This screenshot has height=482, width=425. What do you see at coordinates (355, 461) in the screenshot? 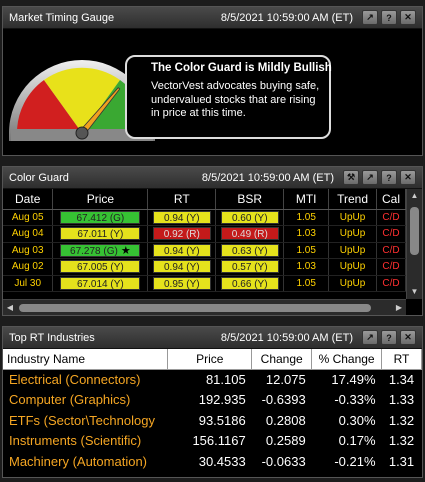
I see `industry-pct-change: -0.21%` at bounding box center [355, 461].